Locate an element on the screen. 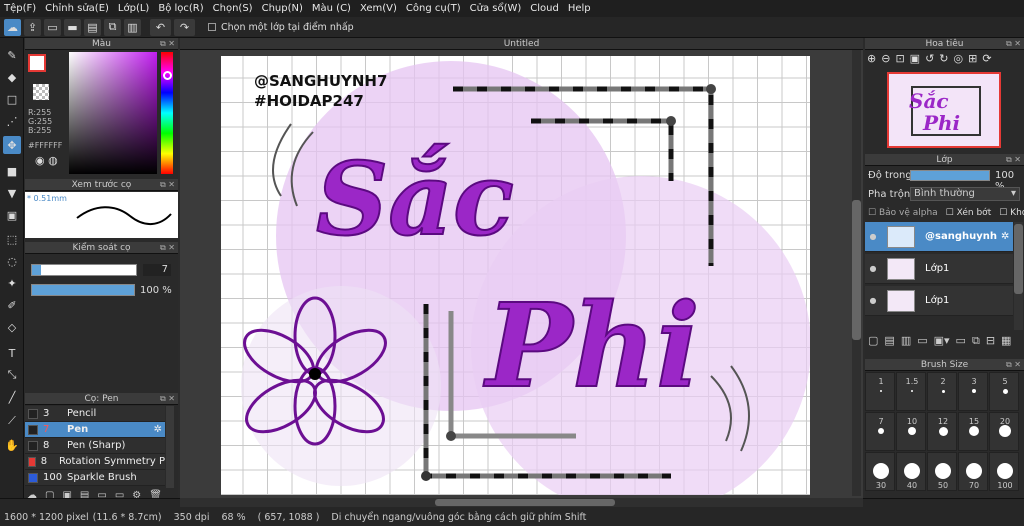 Image resolution: width=1024 pixels, height=526 pixels. menu-window: Cửa sổ(W) is located at coordinates (496, 8).